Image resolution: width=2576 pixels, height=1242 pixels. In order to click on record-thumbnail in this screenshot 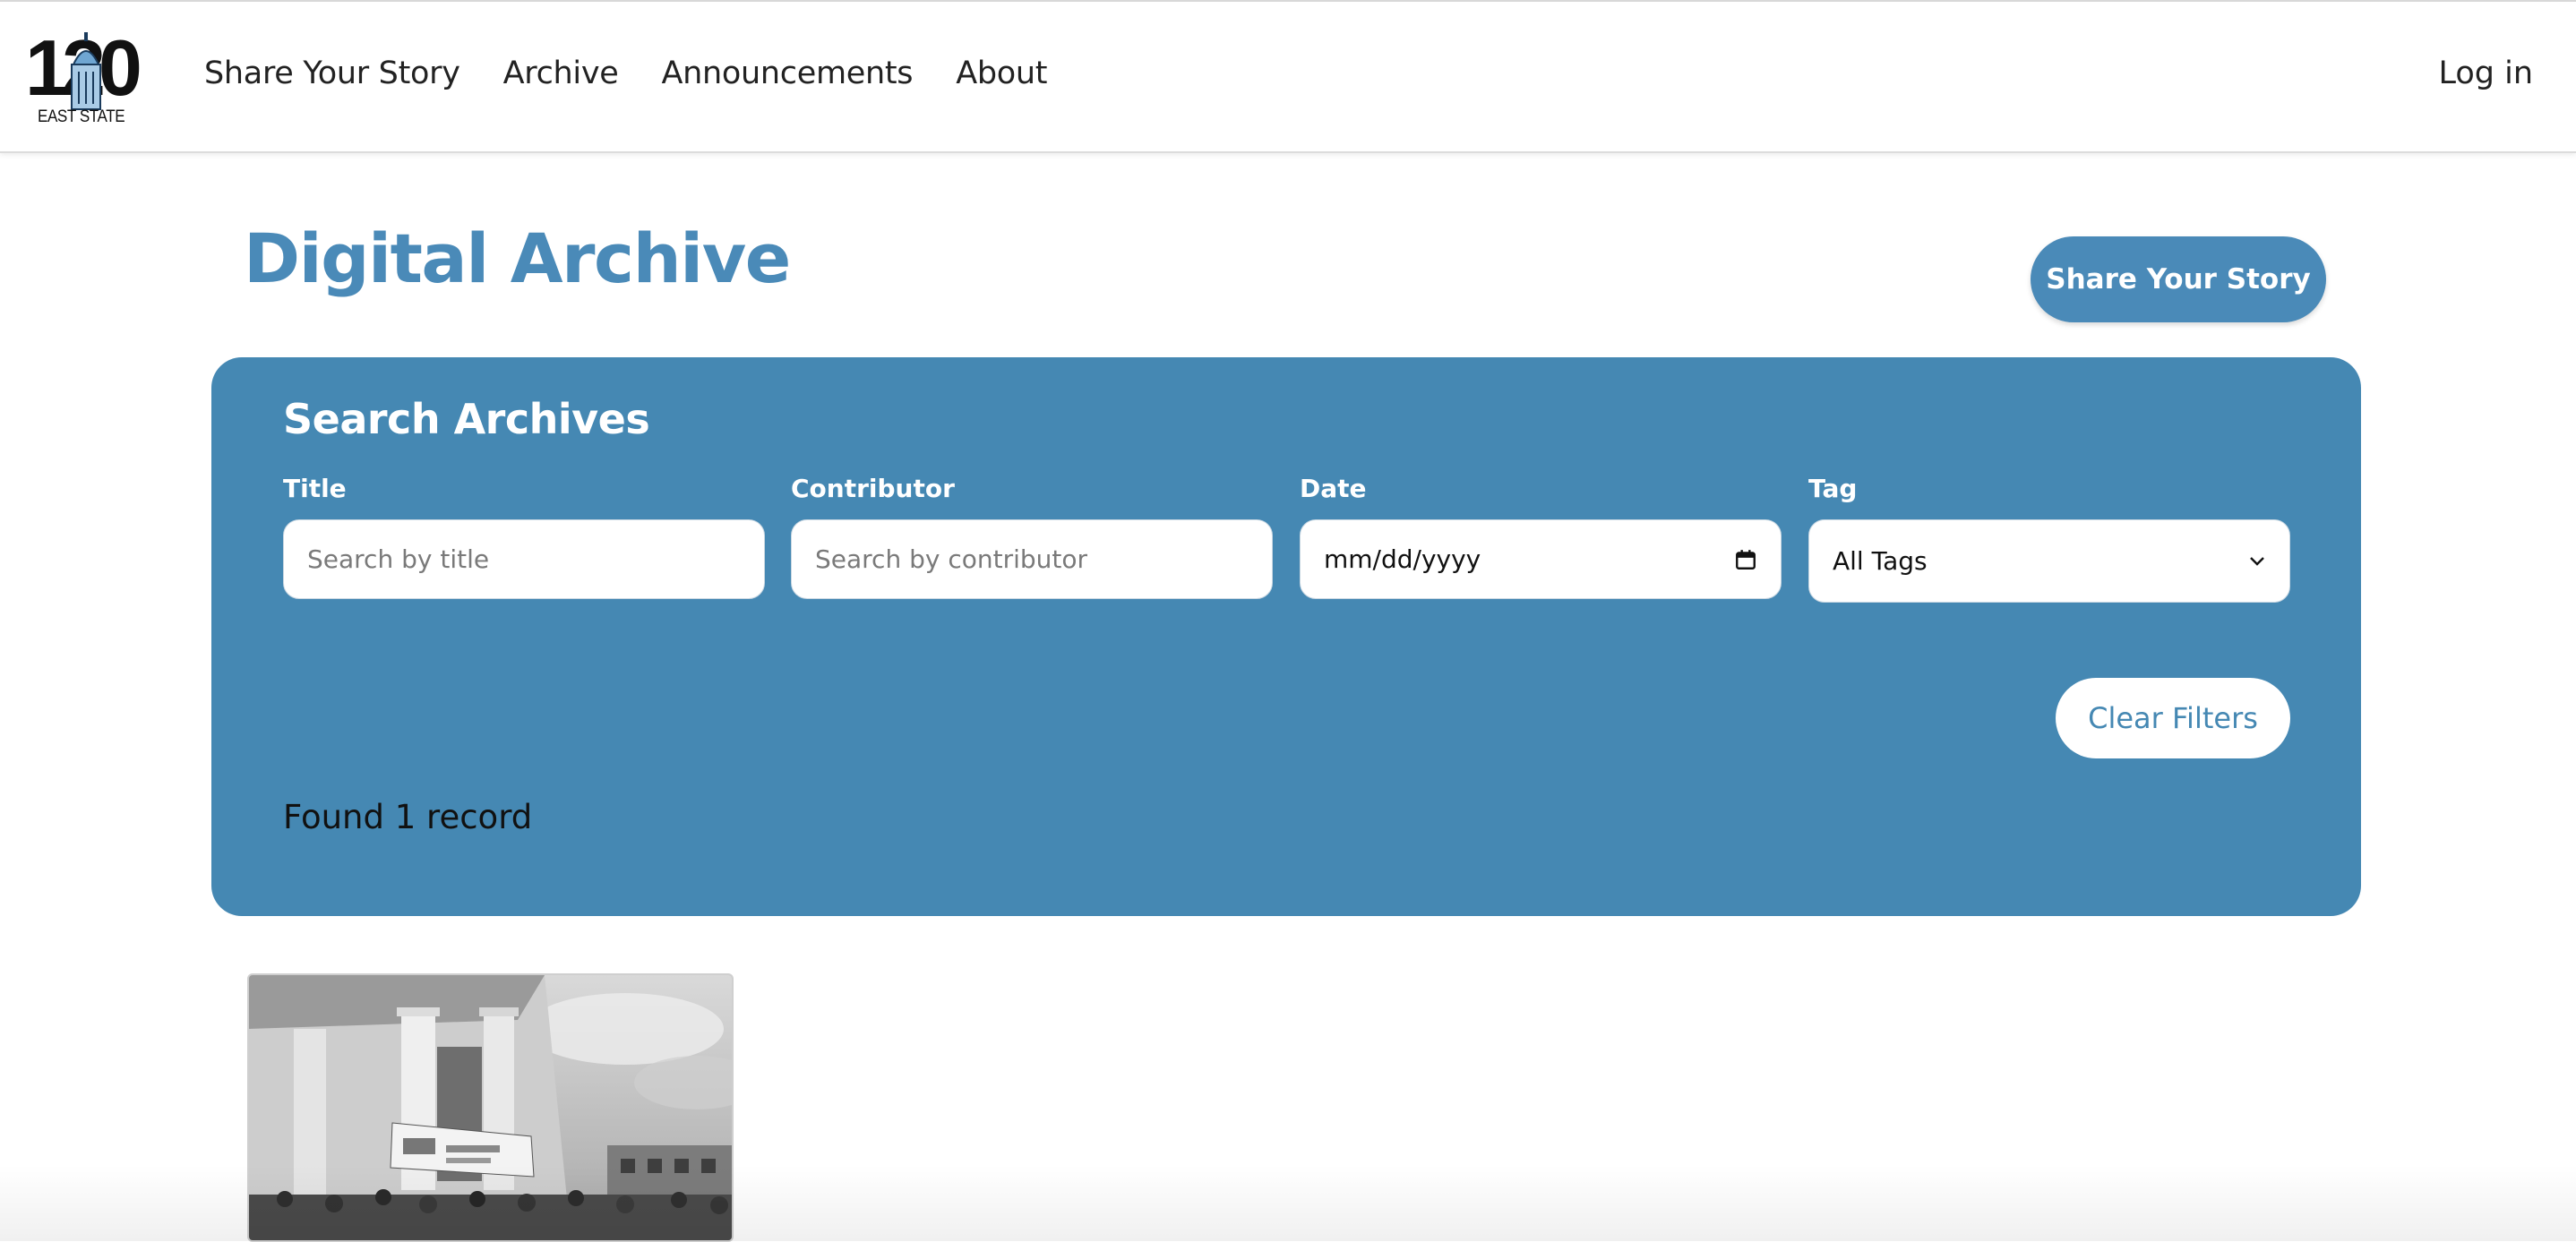, I will do `click(490, 1107)`.